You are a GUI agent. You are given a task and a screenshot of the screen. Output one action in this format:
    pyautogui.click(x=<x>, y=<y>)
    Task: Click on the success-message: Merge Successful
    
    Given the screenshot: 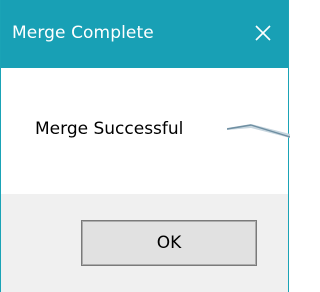 What is the action you would take?
    pyautogui.click(x=109, y=129)
    